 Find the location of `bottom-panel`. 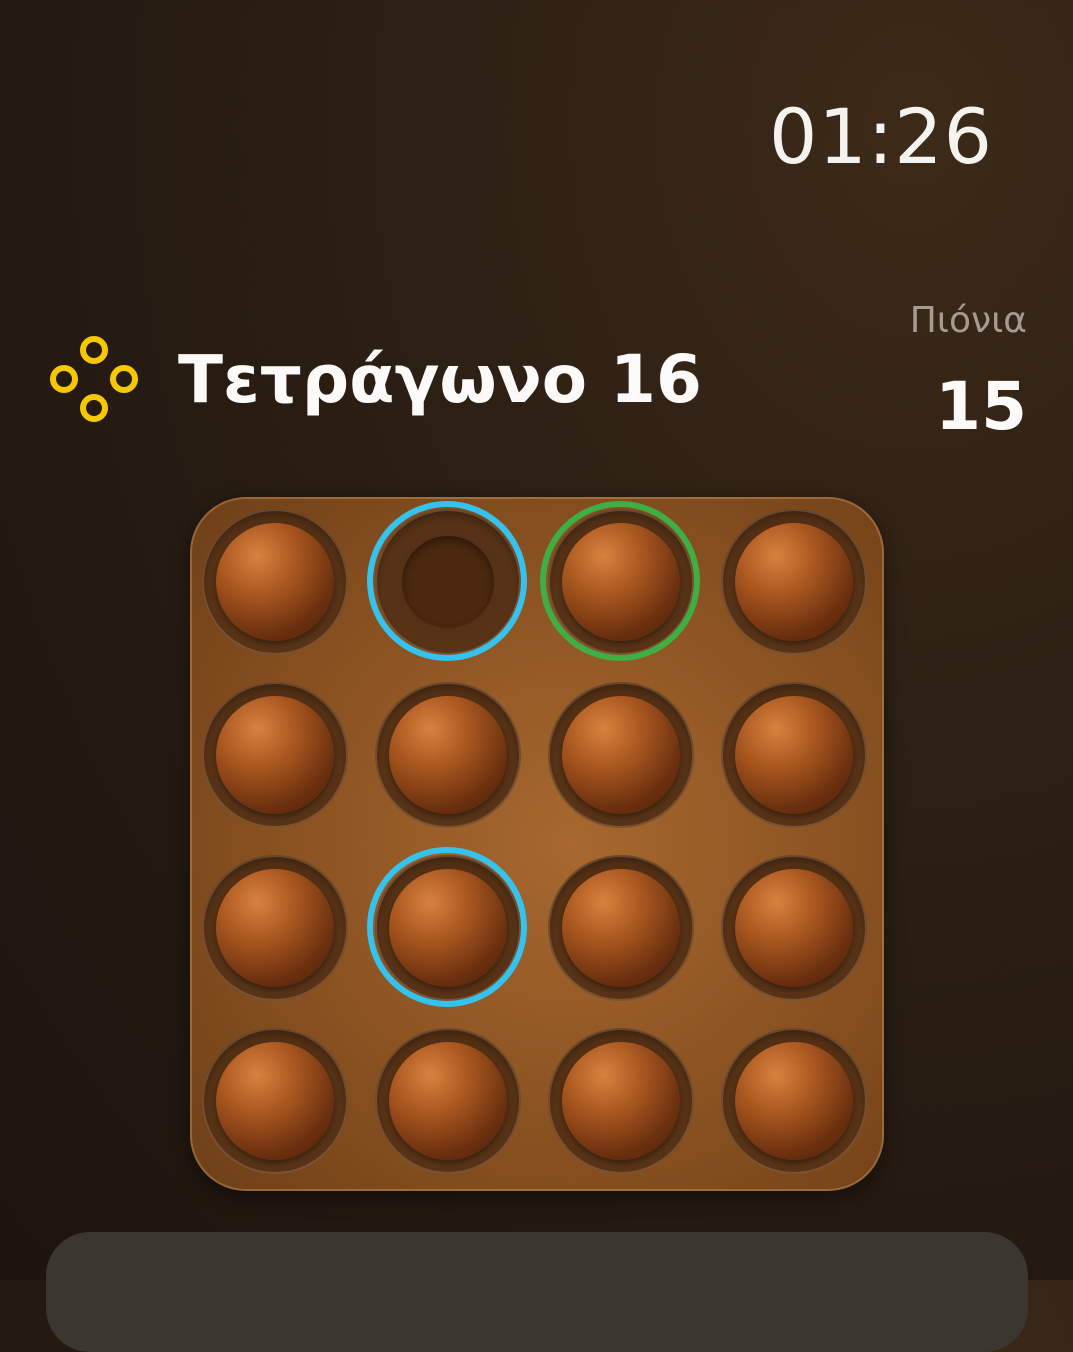

bottom-panel is located at coordinates (537, 1292).